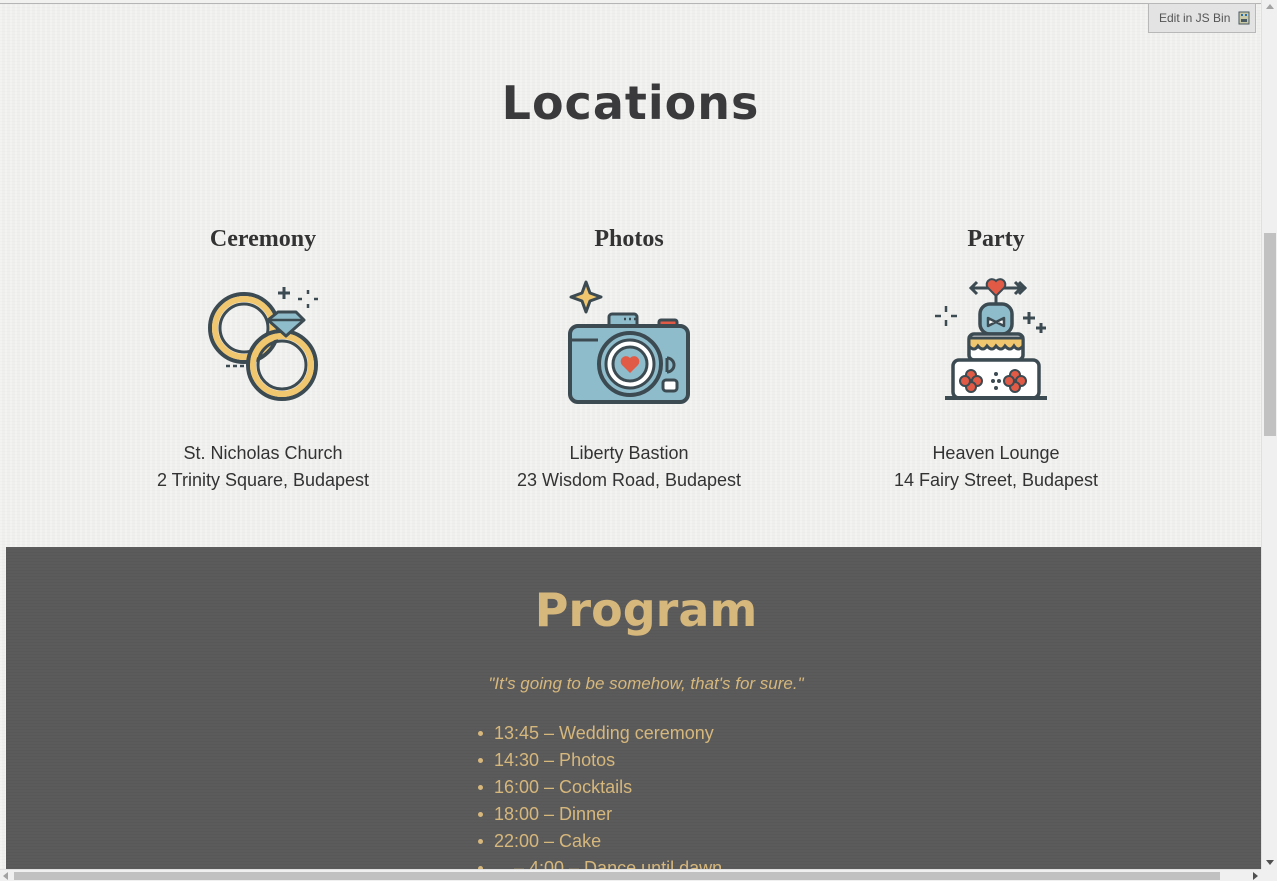 Image resolution: width=1277 pixels, height=881 pixels. Describe the element at coordinates (263, 453) in the screenshot. I see `location-name: St. Nicholas Church` at that location.